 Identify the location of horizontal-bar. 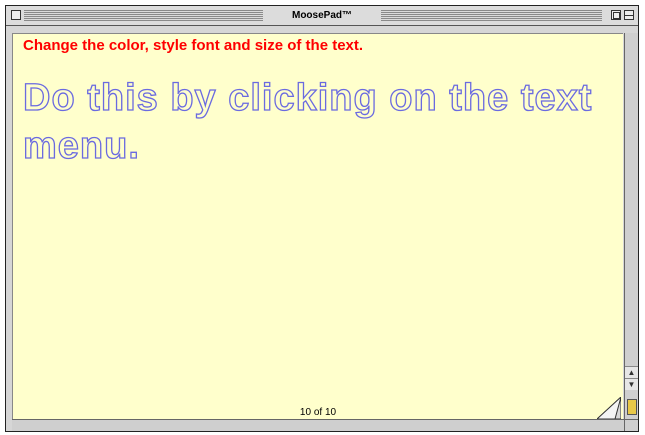
(318, 425).